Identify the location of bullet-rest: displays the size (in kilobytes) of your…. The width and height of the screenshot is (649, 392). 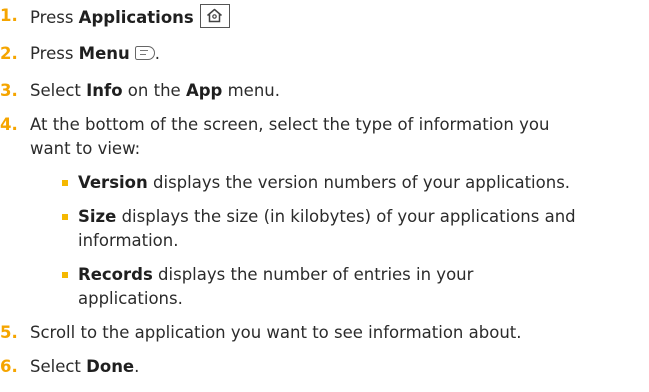
(346, 216).